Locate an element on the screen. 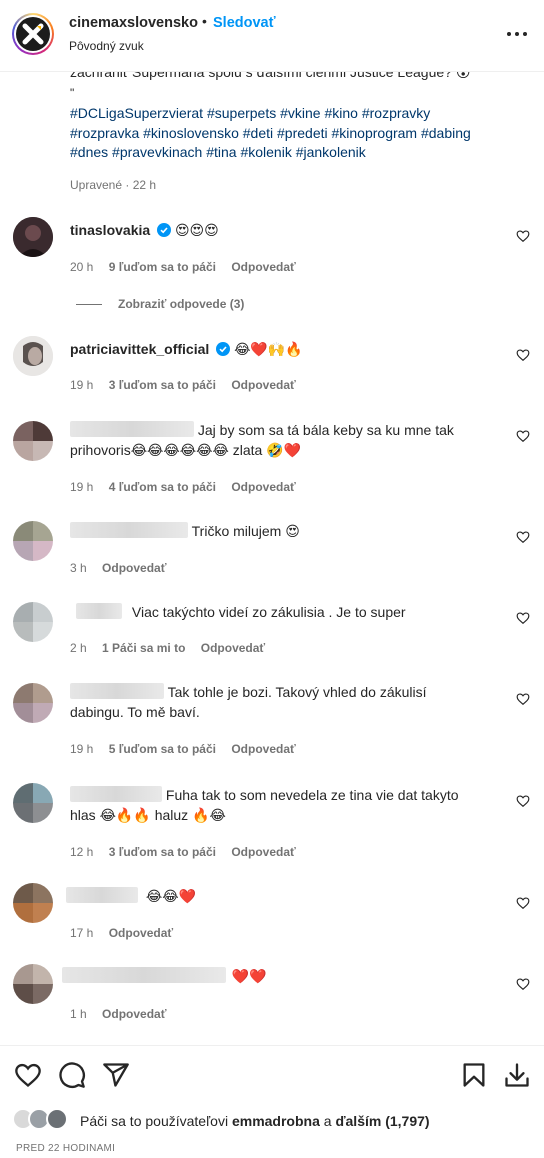  likers-avatars is located at coordinates (42, 1120).